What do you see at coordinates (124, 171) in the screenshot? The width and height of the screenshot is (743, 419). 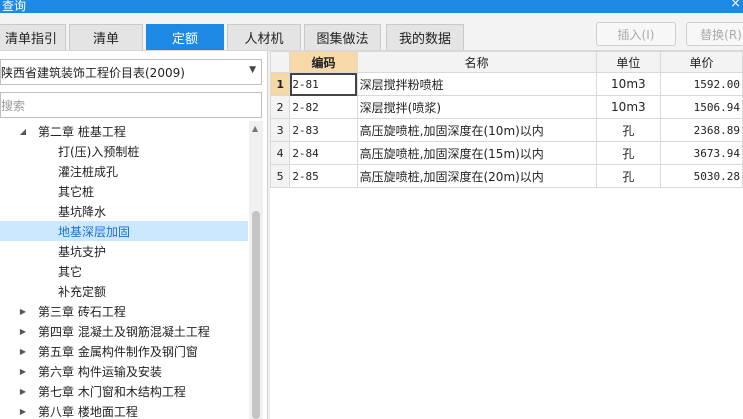 I see `tree-node-cast-pile: 灌注桩成孔` at bounding box center [124, 171].